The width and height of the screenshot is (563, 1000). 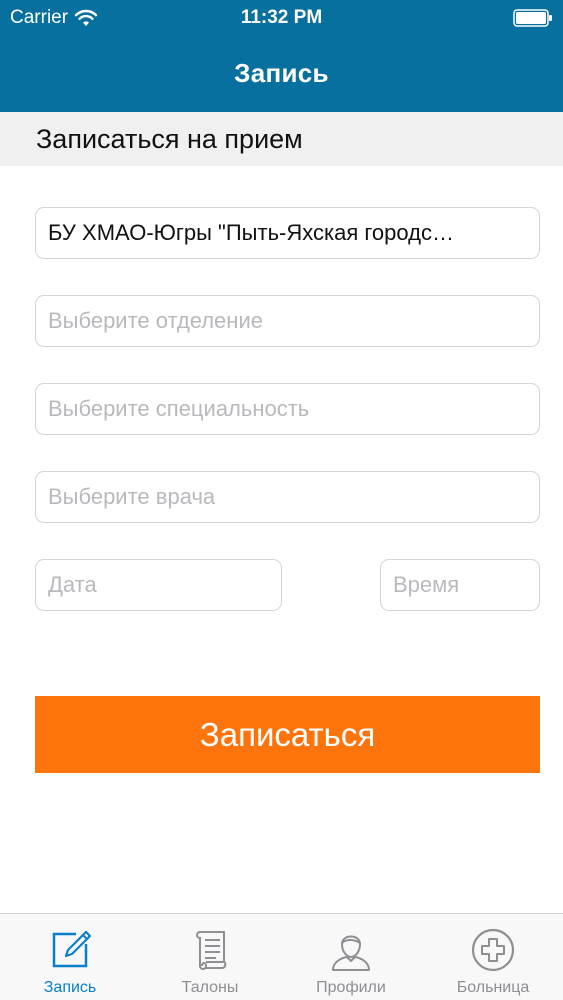 What do you see at coordinates (287, 321) in the screenshot?
I see `department-select: Выберите отделение` at bounding box center [287, 321].